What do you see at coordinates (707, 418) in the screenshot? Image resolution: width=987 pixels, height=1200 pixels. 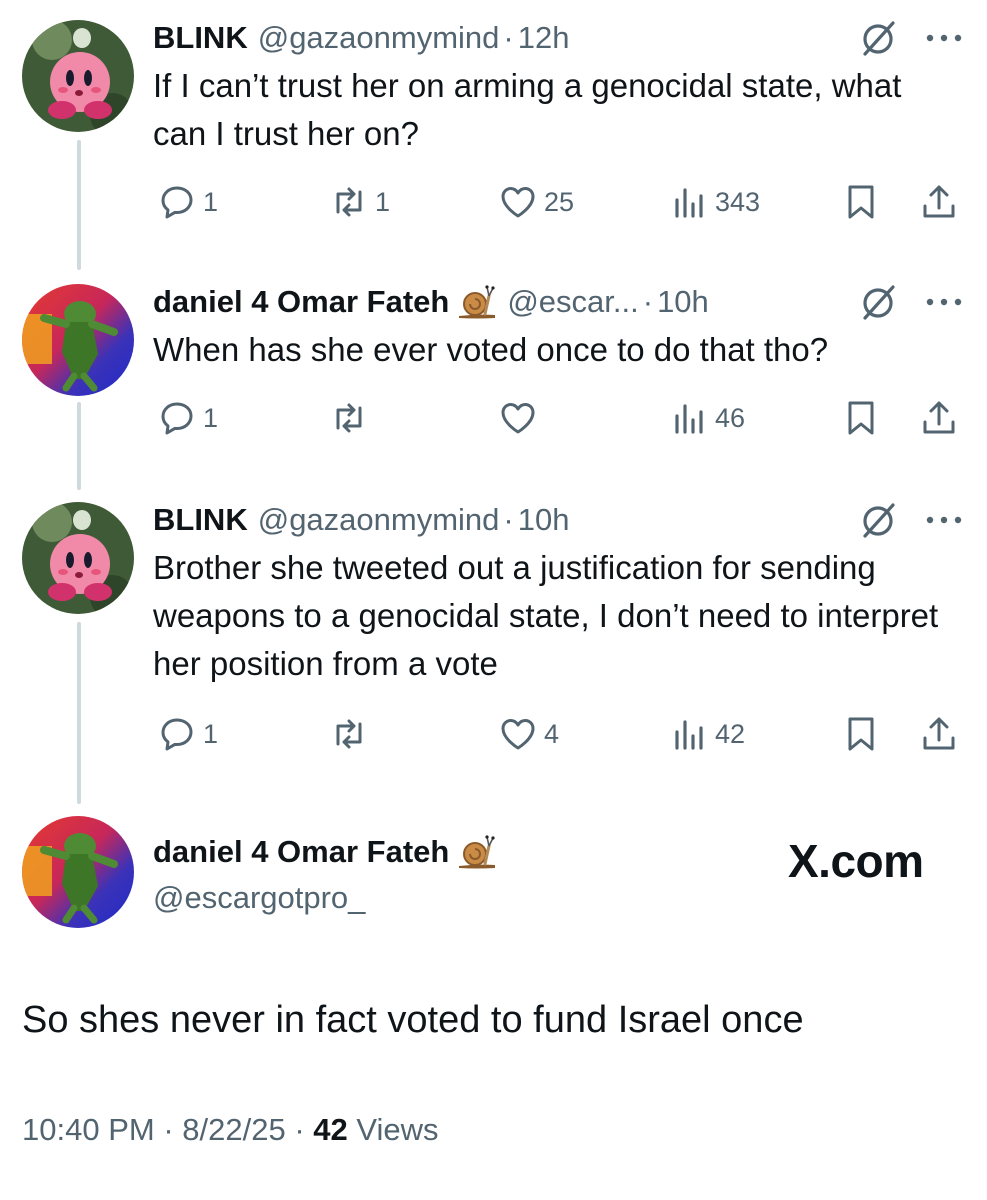 I see `views-button: 46` at bounding box center [707, 418].